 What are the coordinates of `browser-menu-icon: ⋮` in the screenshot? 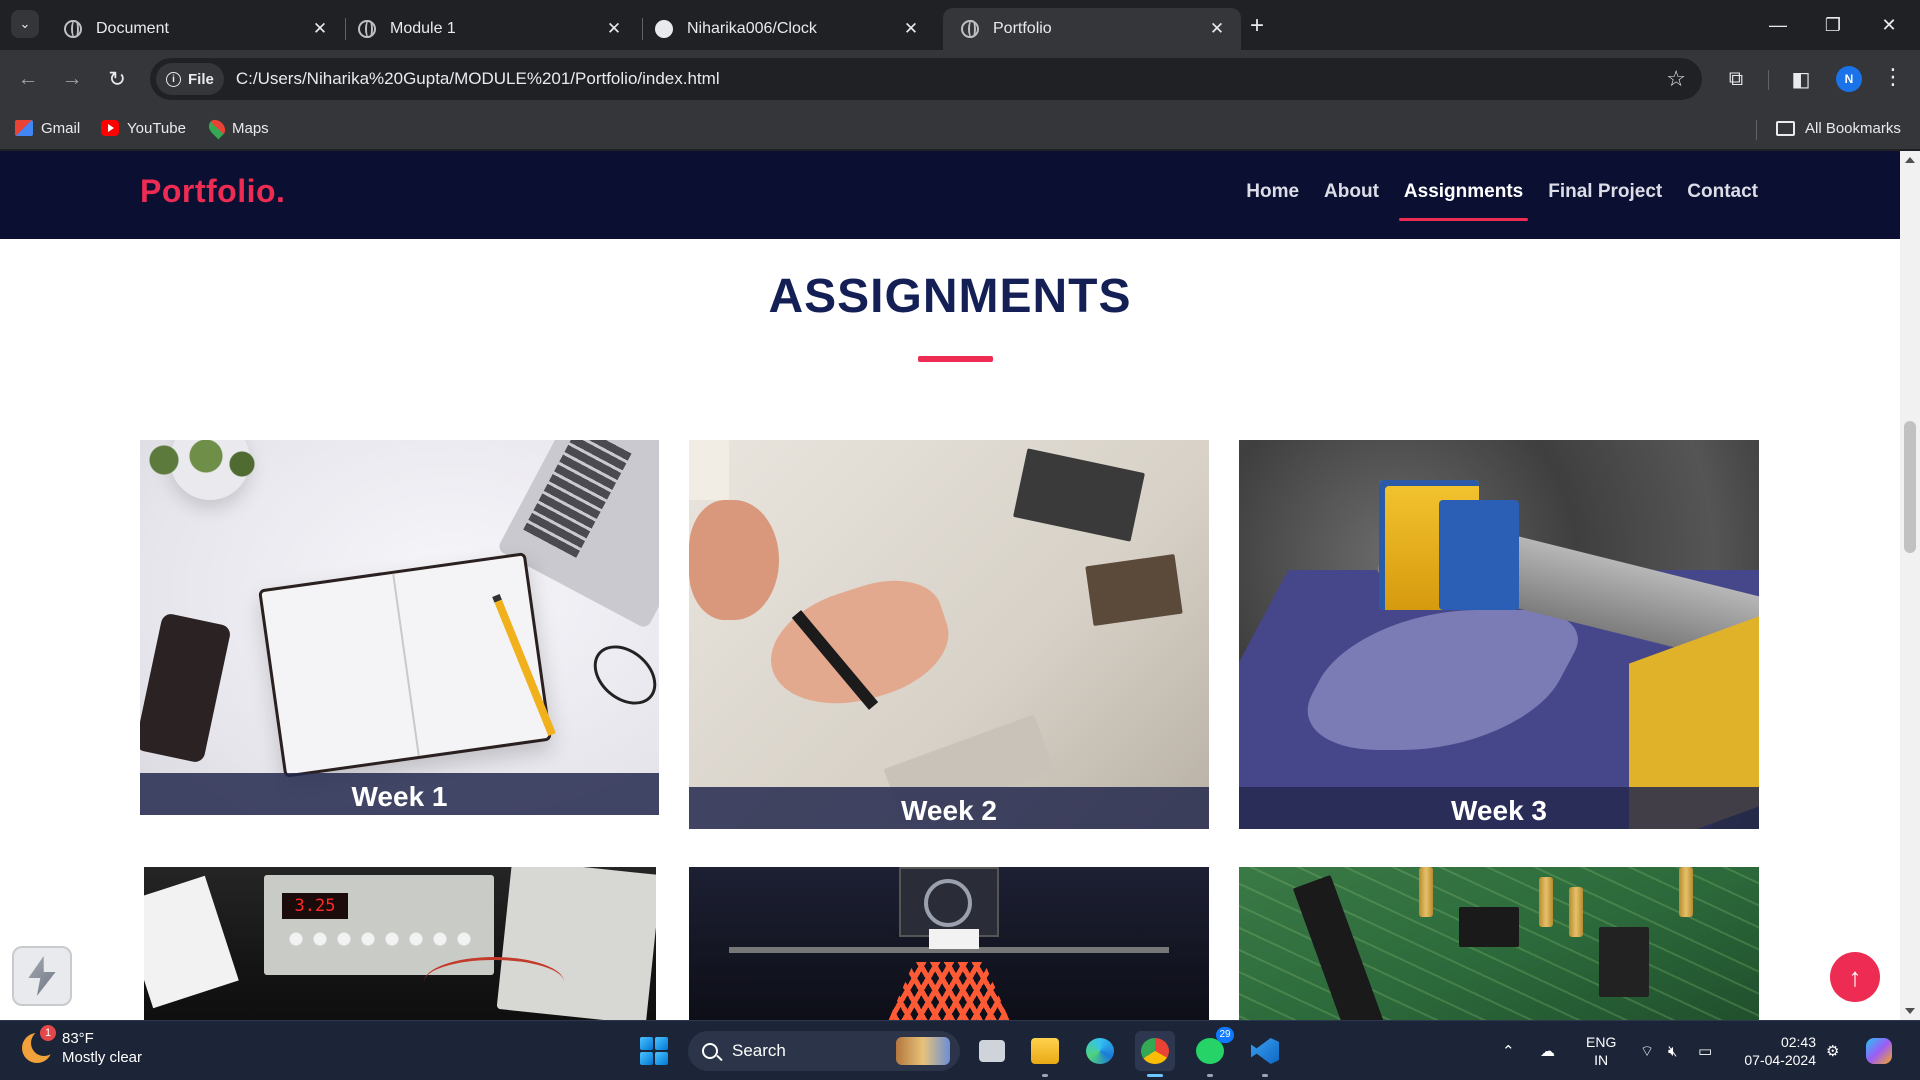 It's located at (1893, 77).